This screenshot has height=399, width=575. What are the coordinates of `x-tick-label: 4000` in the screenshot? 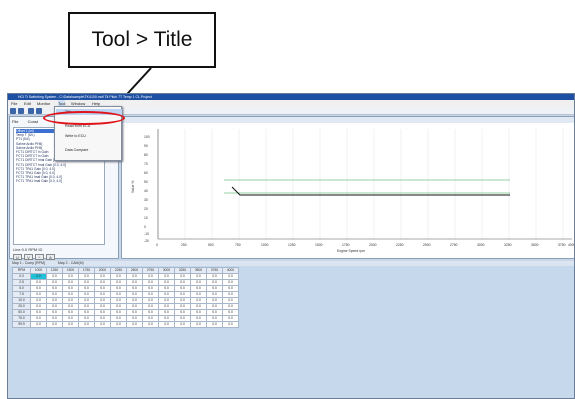 It's located at (571, 245).